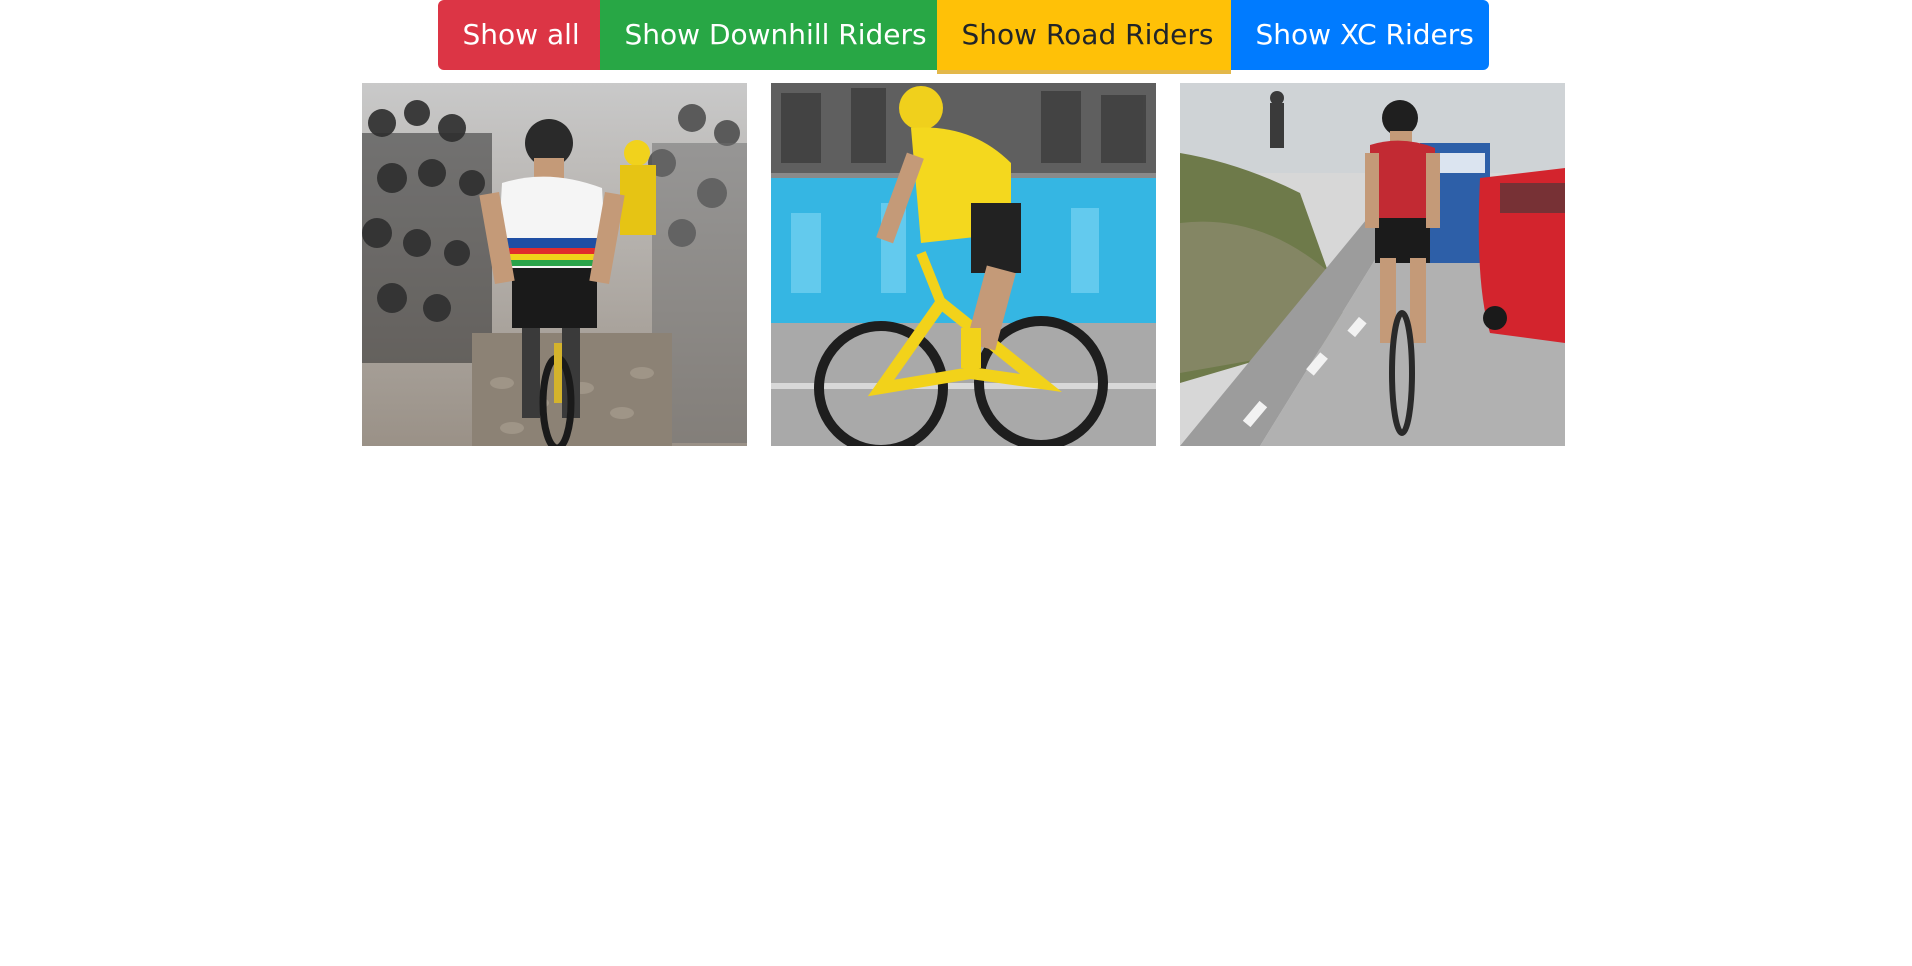 Image resolution: width=1912 pixels, height=966 pixels. I want to click on rider-photo-mountain-road, so click(1372, 264).